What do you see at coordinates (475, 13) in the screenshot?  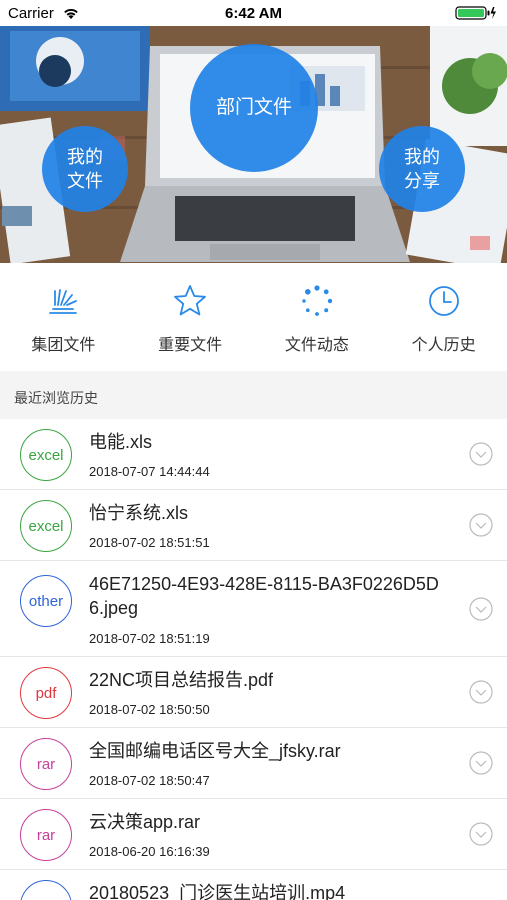 I see `battery-charging-icon` at bounding box center [475, 13].